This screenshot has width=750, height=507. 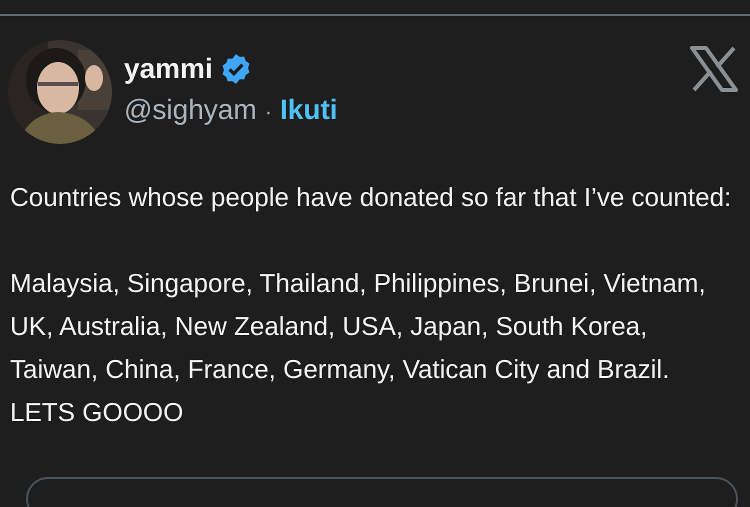 I want to click on post-text: Countries whose people have donated so far that I’ve counted:, so click(x=371, y=197).